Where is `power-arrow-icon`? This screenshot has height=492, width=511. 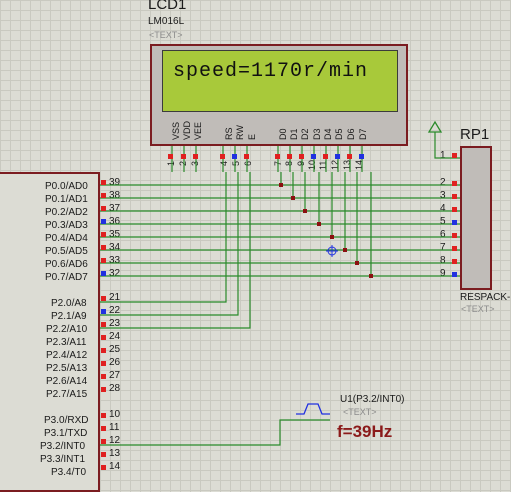 power-arrow-icon is located at coordinates (435, 126).